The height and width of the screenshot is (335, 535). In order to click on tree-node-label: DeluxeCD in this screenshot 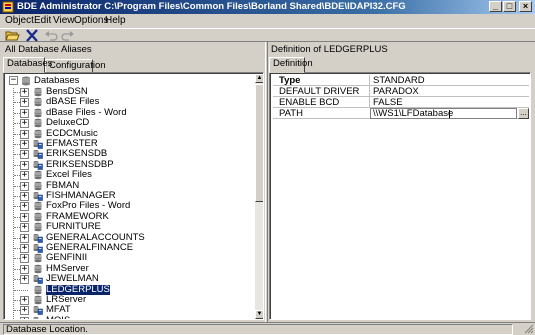, I will do `click(68, 122)`.